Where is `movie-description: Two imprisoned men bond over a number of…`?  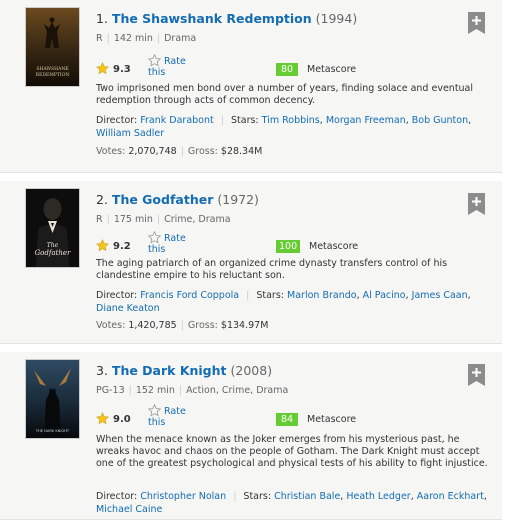
movie-description: Two imprisoned men bond over a number of… is located at coordinates (285, 94).